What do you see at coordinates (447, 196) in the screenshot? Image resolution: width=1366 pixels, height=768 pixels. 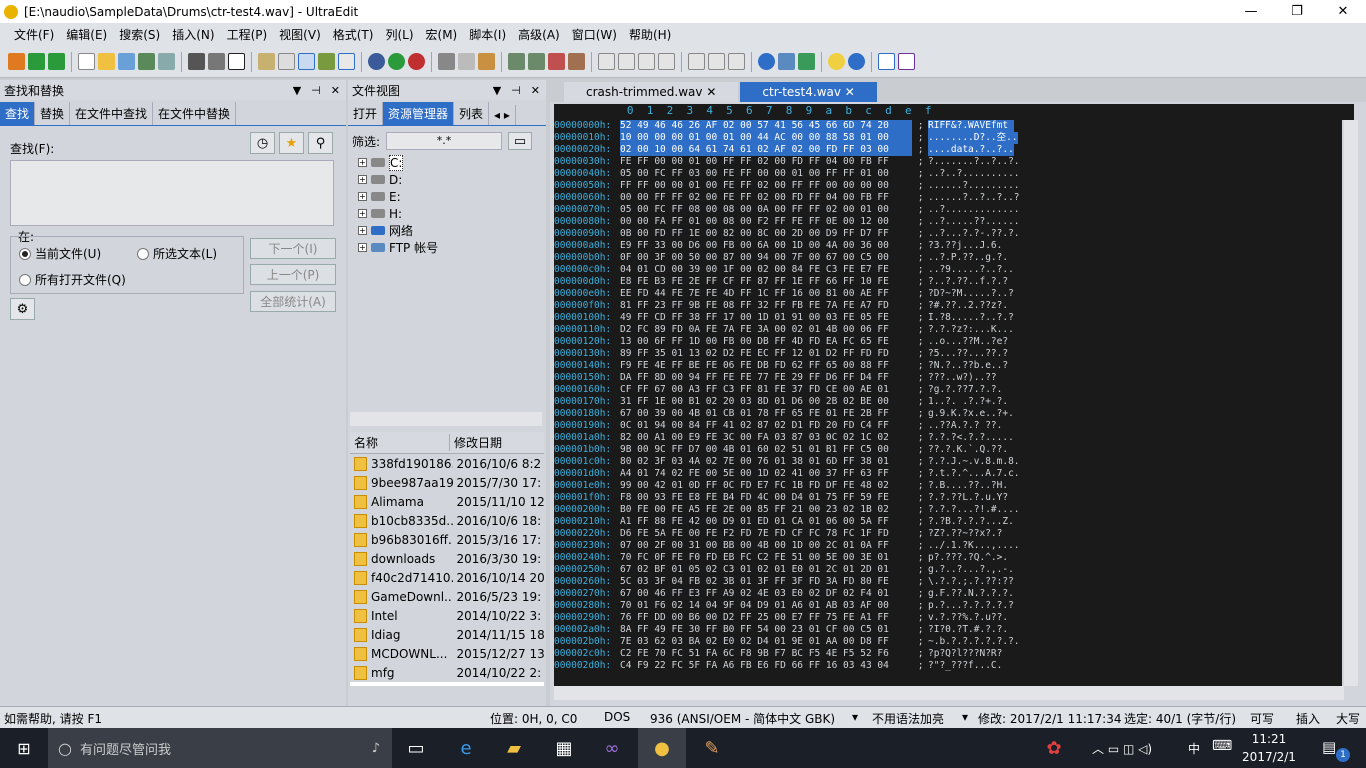 I see `tree-node-e: + E:` at bounding box center [447, 196].